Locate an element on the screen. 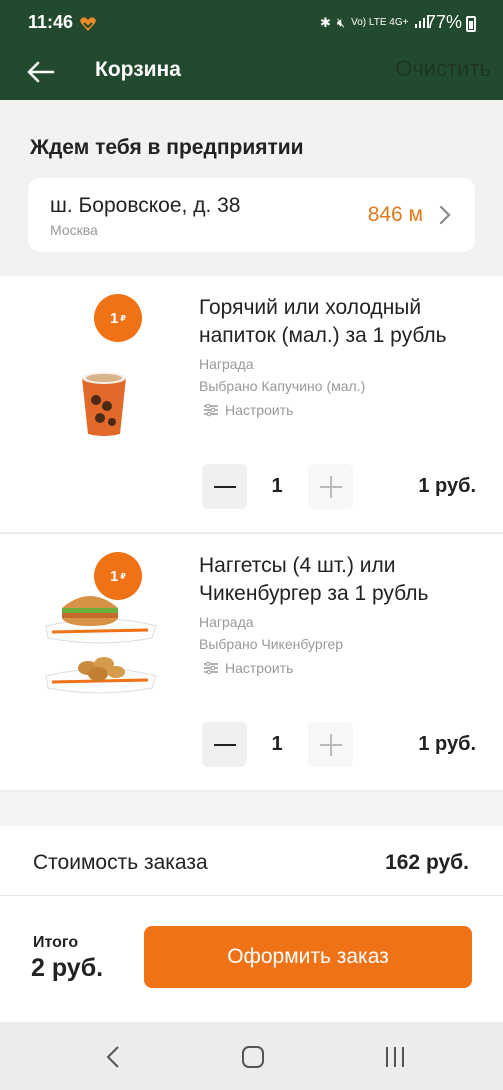 This screenshot has width=503, height=1090. checkout-footer: Итого 2 руб. Оформить заказ is located at coordinates (251, 959).